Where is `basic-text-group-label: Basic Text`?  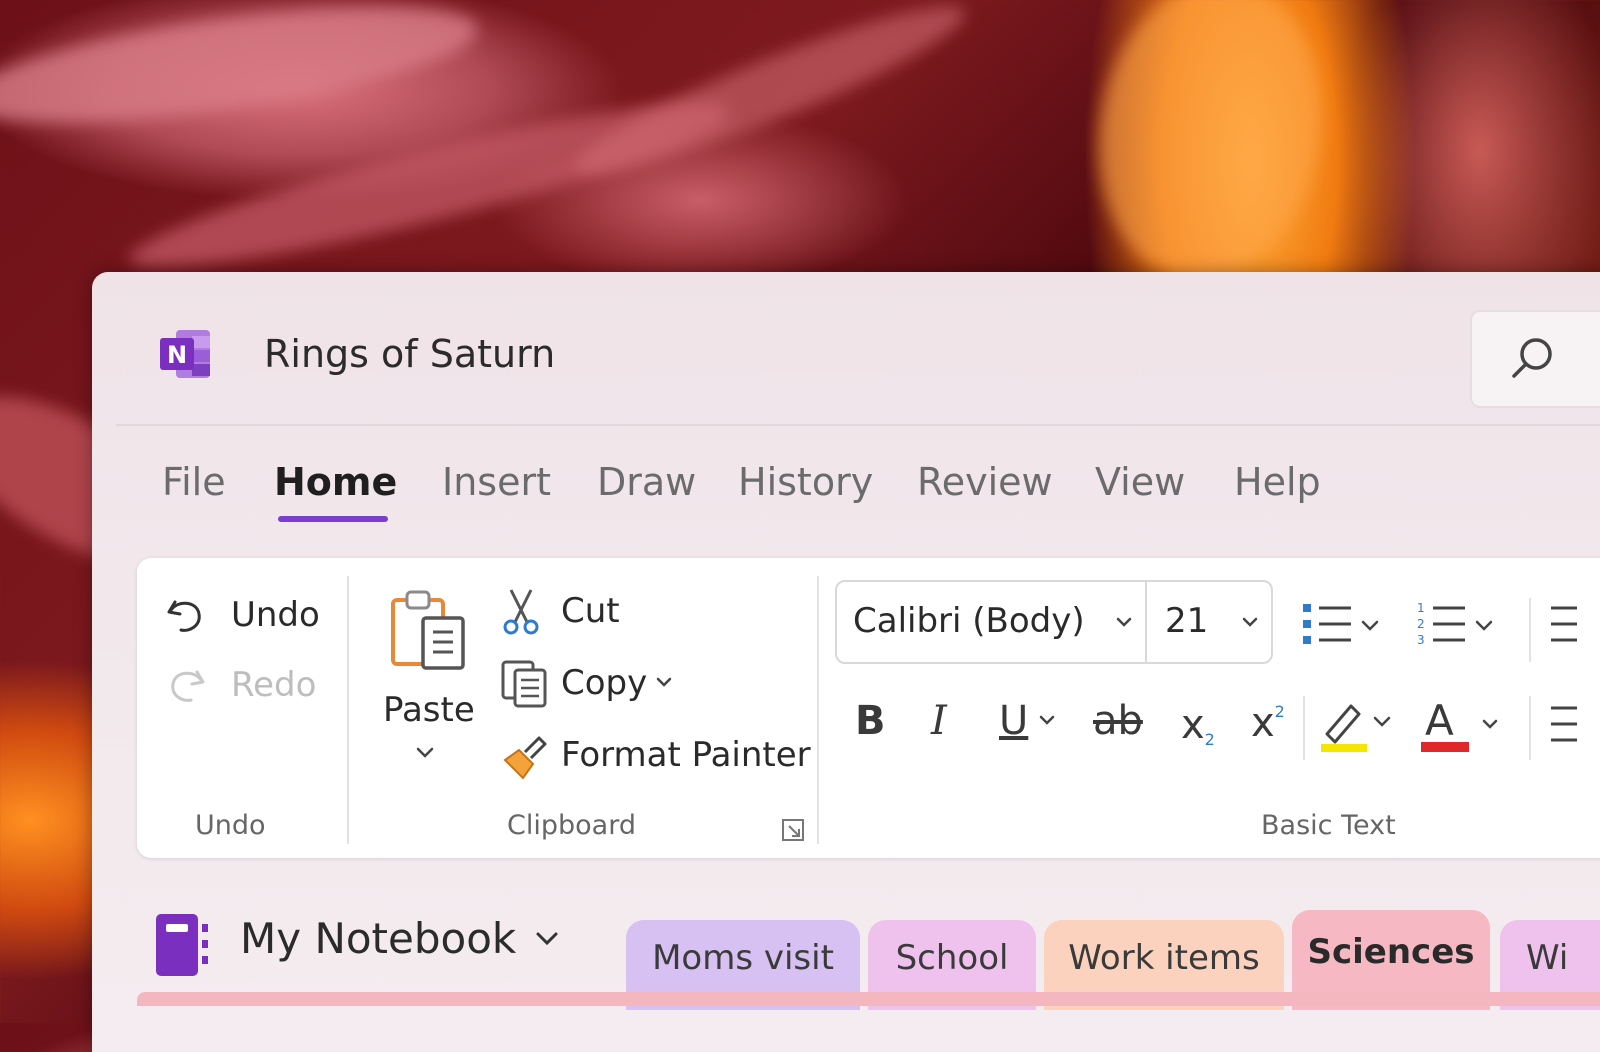
basic-text-group-label: Basic Text is located at coordinates (1328, 825).